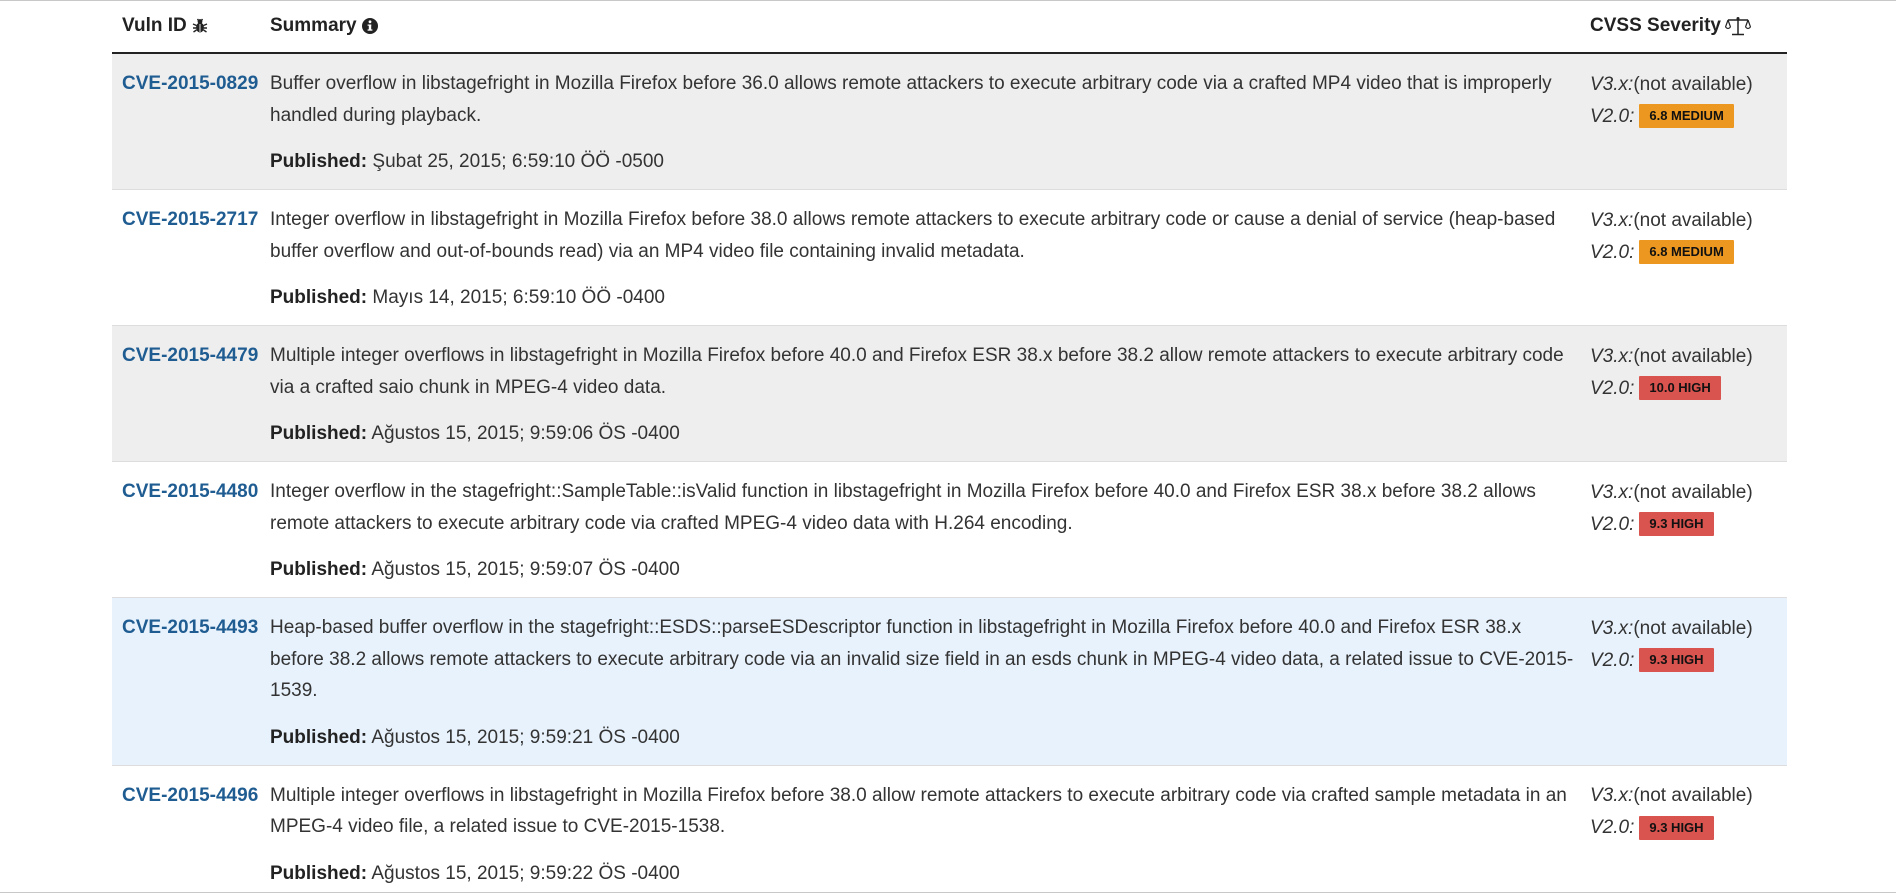 Image resolution: width=1896 pixels, height=893 pixels. What do you see at coordinates (518, 297) in the screenshot?
I see `published-value: Mayıs 14, 2015; 6:59:10 ÖÖ -0400` at bounding box center [518, 297].